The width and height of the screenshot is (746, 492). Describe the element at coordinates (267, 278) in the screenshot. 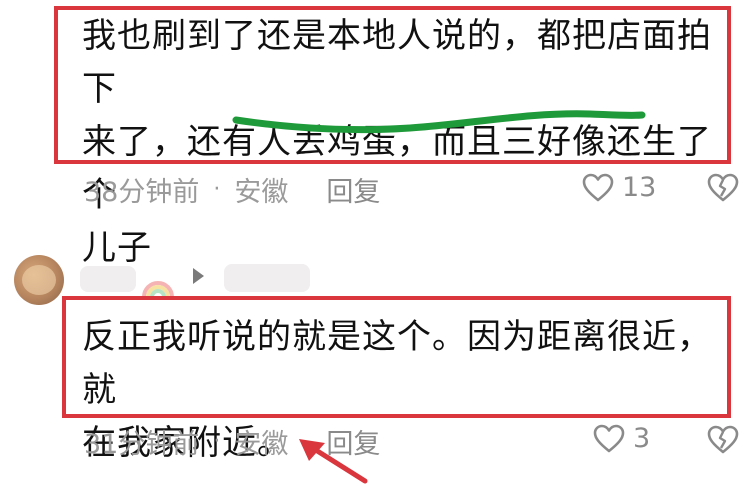

I see `reply-target-blurred` at that location.